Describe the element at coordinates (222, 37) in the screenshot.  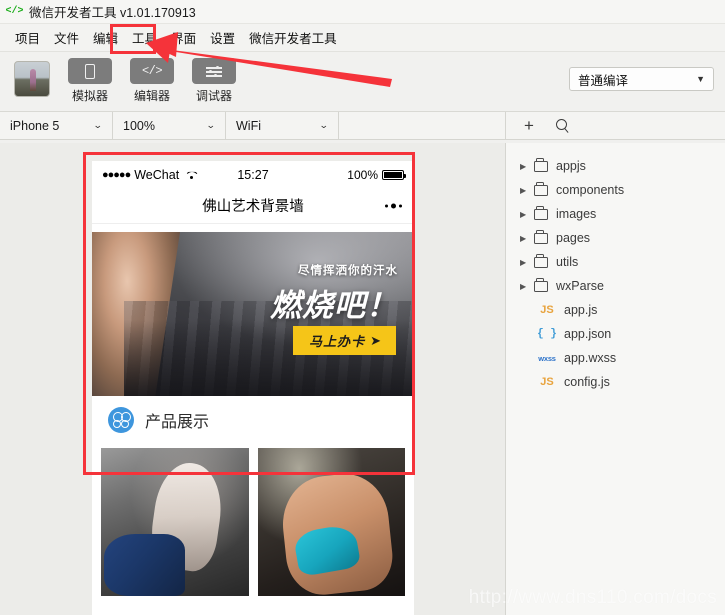
I see `menu-item-settings: 设置` at that location.